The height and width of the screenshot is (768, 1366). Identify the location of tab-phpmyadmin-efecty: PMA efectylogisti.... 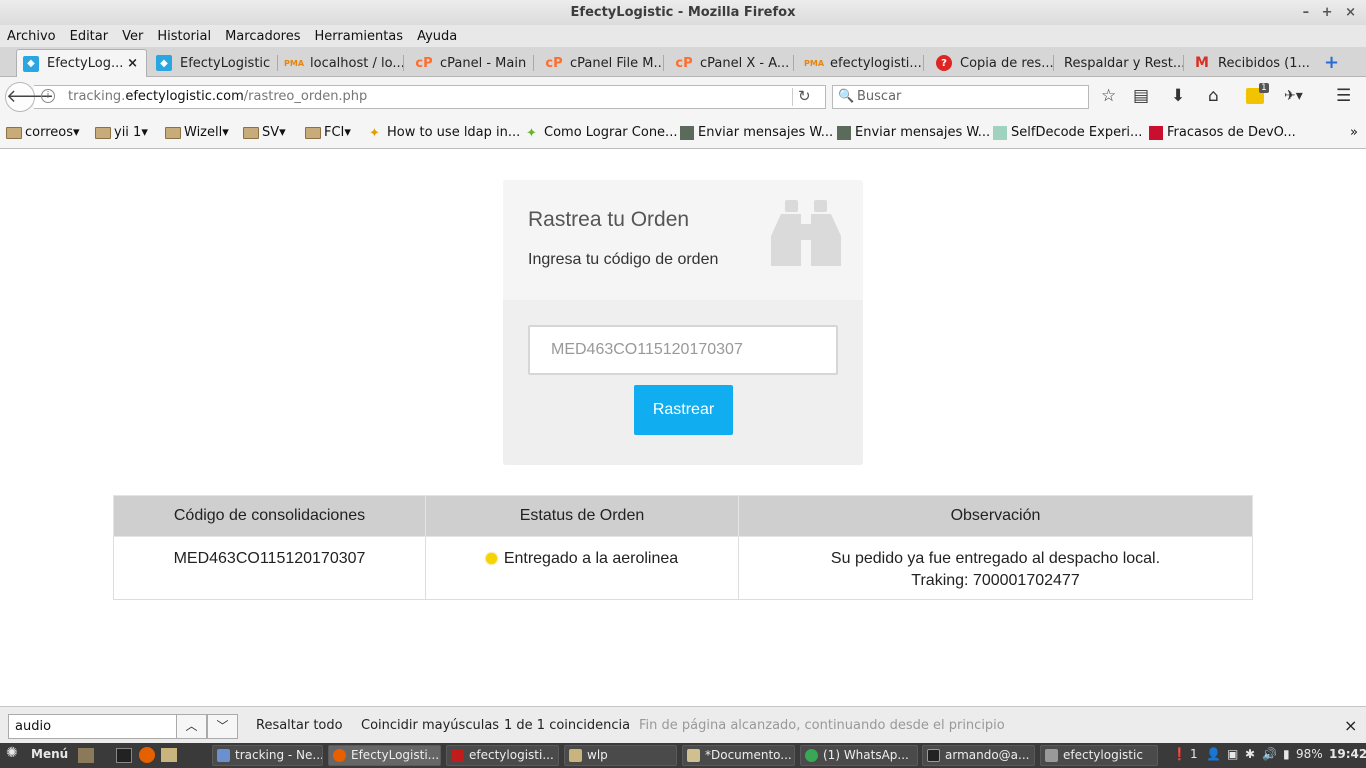
(862, 63).